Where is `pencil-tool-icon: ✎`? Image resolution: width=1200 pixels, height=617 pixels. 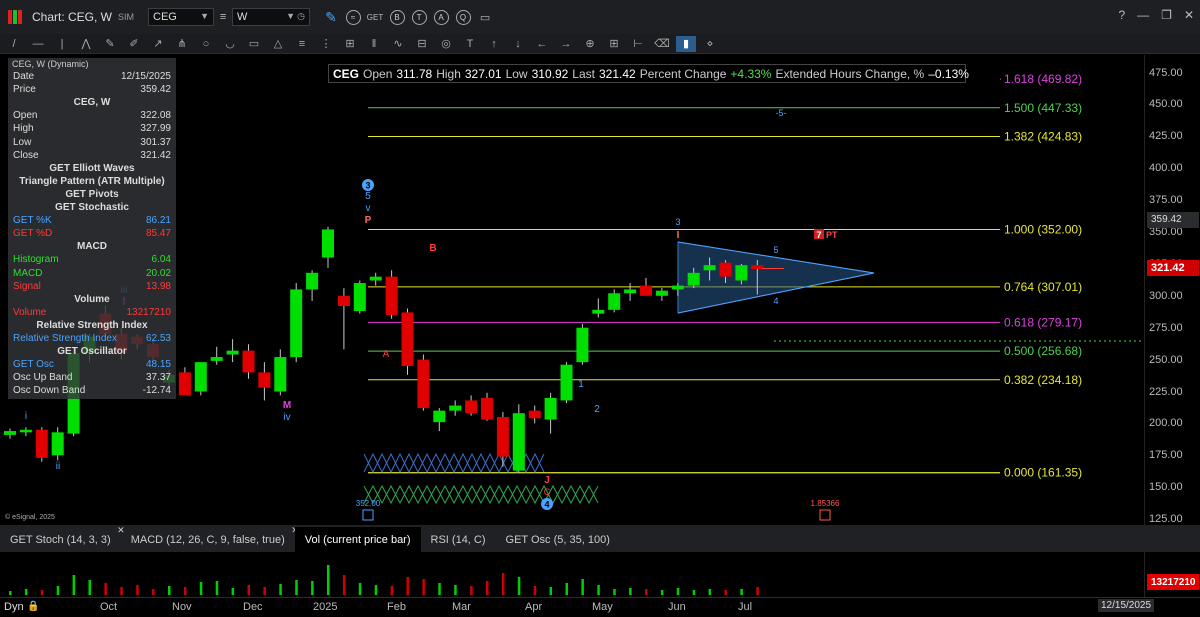 pencil-tool-icon: ✎ is located at coordinates (110, 44).